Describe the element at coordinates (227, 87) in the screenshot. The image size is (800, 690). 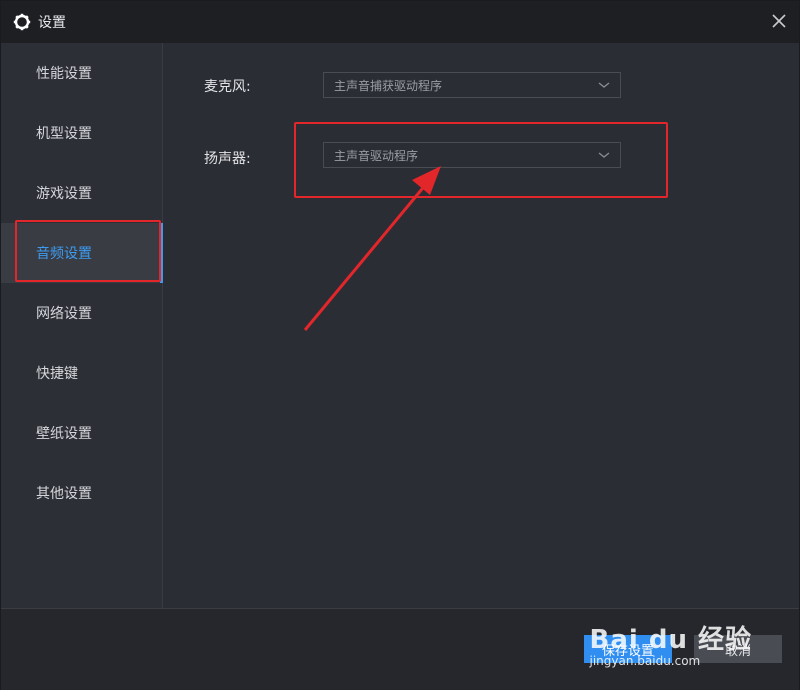
I see `microphone-label: 麦克风:` at that location.